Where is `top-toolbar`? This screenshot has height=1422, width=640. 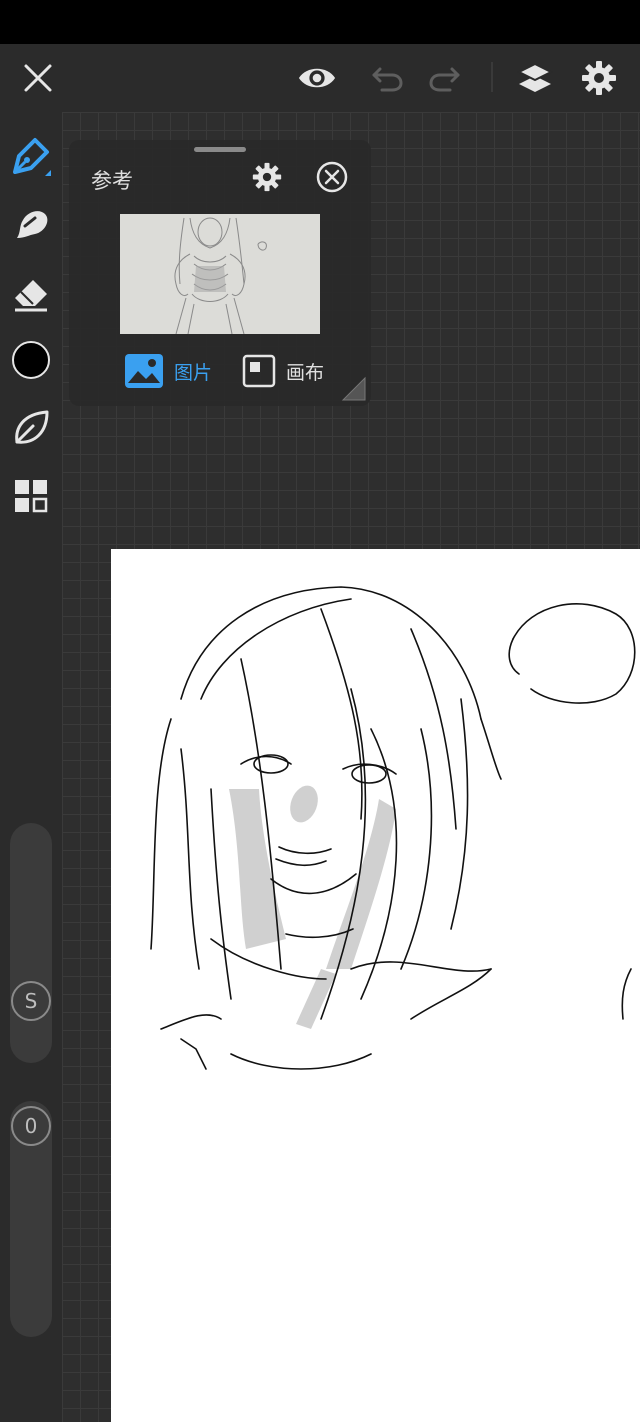 top-toolbar is located at coordinates (320, 78).